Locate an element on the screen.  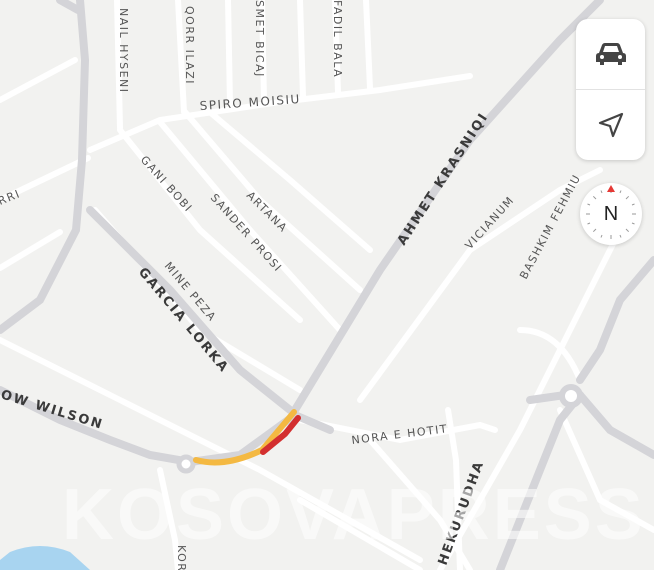
driving-mode-button is located at coordinates (610, 54).